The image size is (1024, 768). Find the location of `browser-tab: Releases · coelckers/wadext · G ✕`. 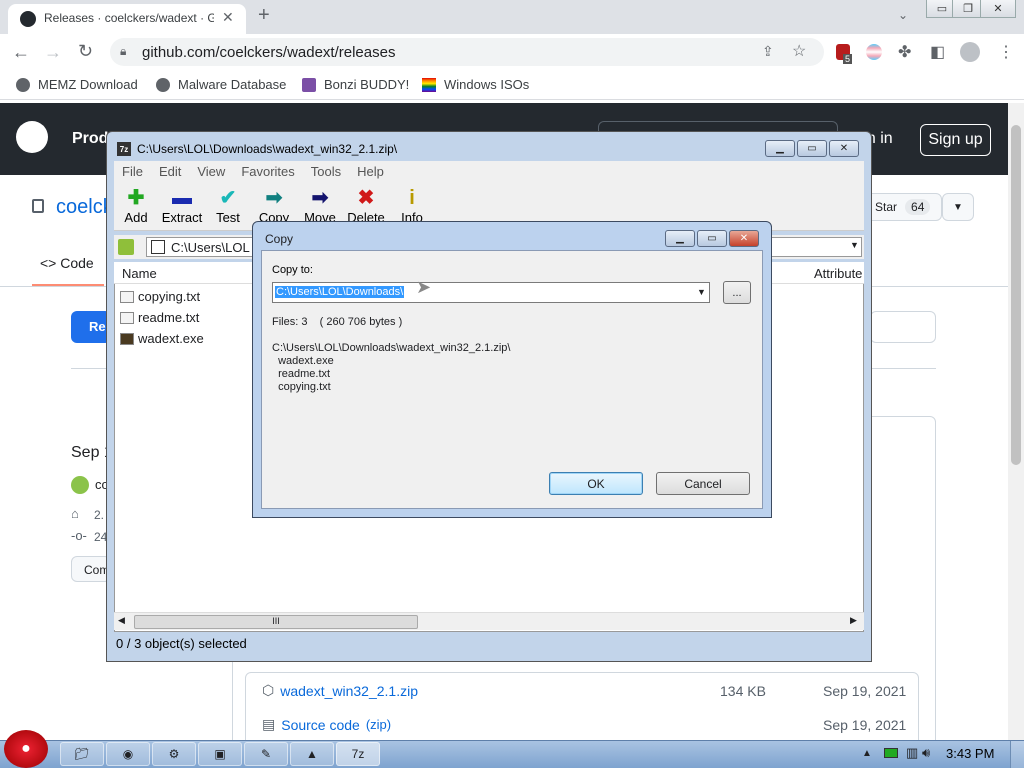

browser-tab: Releases · coelckers/wadext · G ✕ is located at coordinates (127, 19).